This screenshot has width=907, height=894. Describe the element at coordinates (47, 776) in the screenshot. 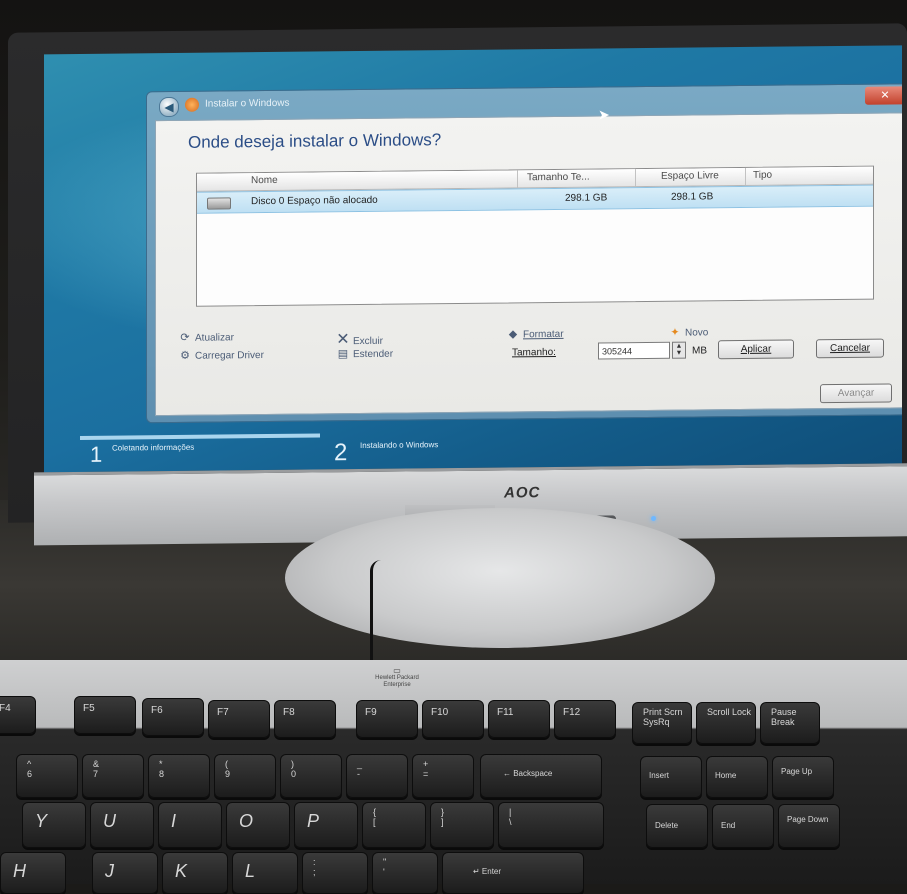

I see `key-6: ^ 6` at that location.